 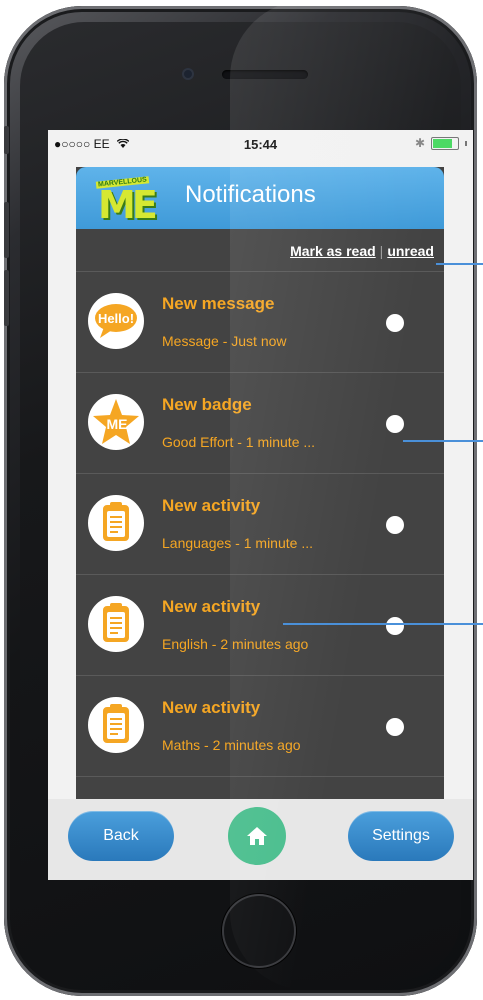 I want to click on battery-fill, so click(x=442, y=143).